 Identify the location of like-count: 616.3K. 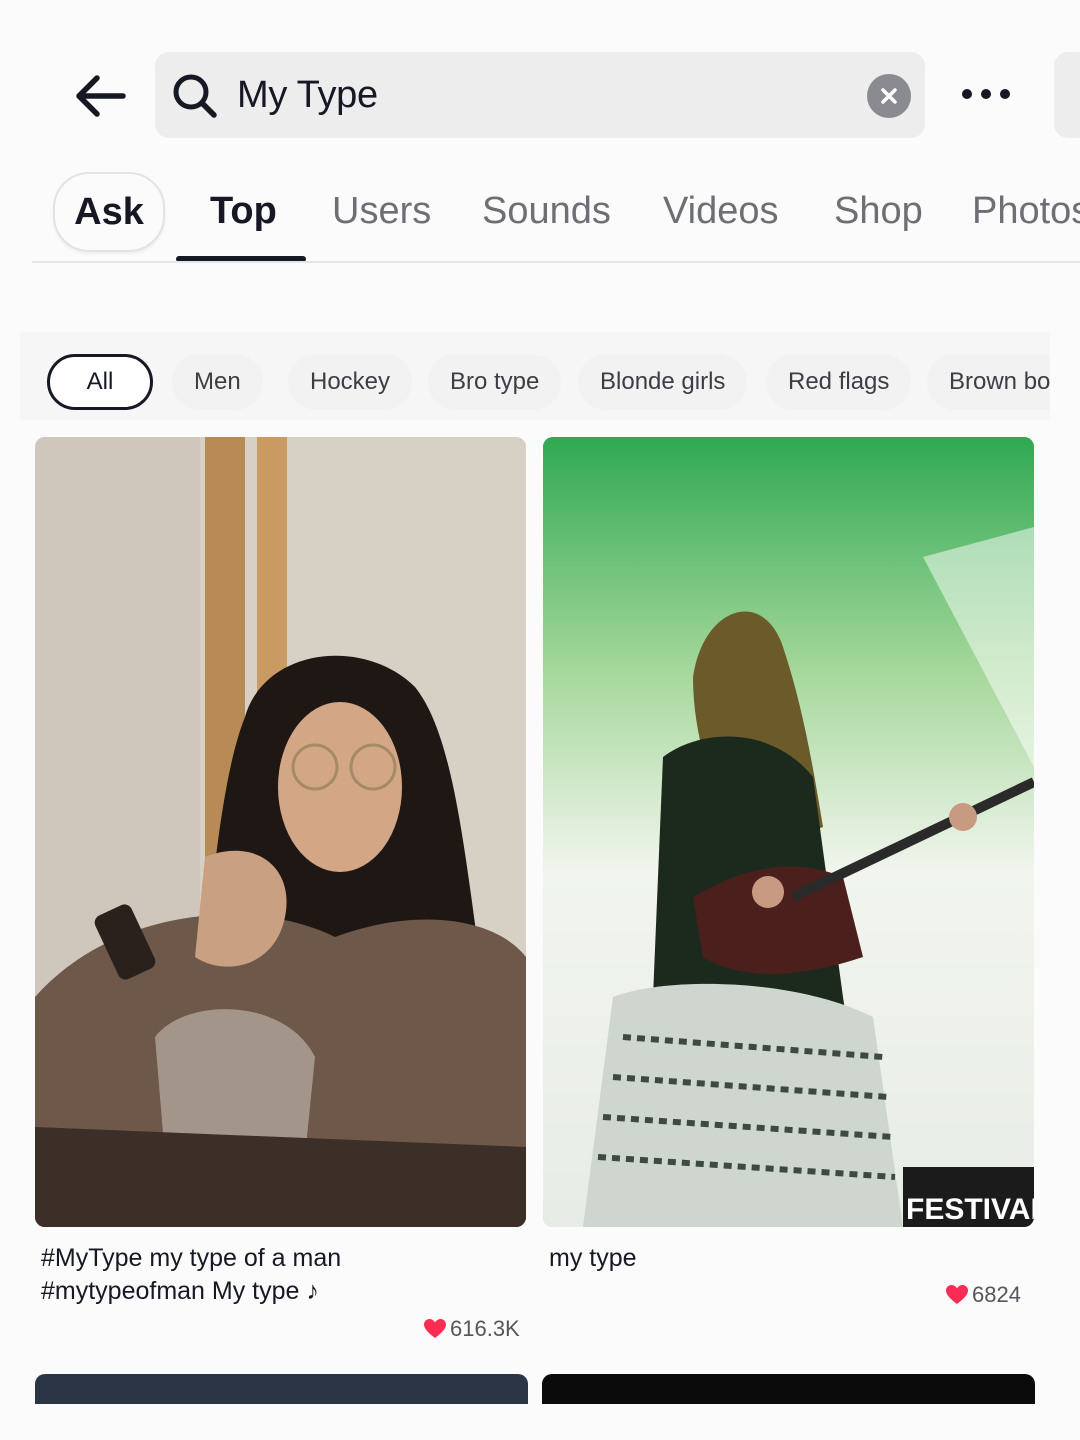
(472, 1329).